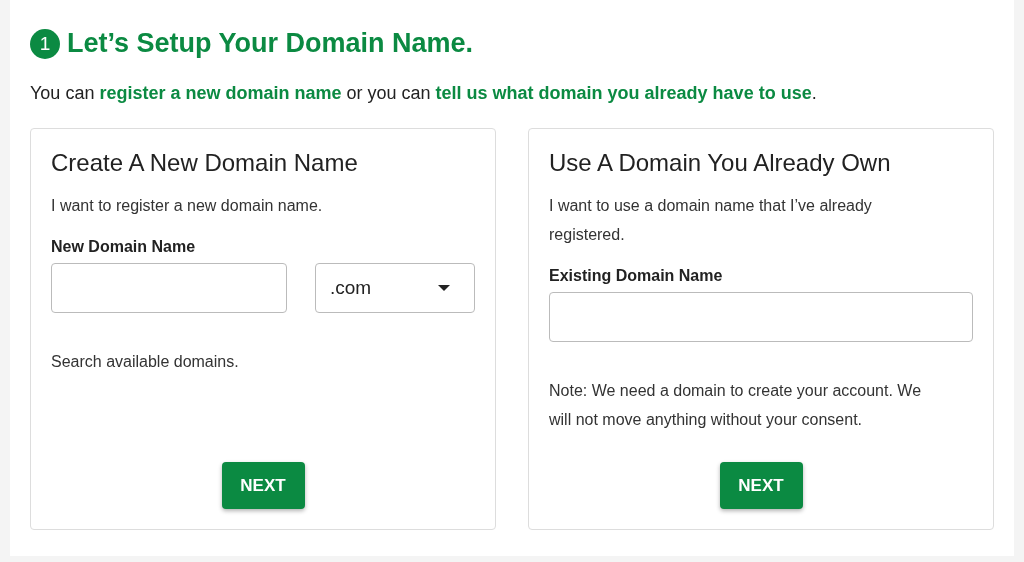  I want to click on tld-select: .com, so click(395, 288).